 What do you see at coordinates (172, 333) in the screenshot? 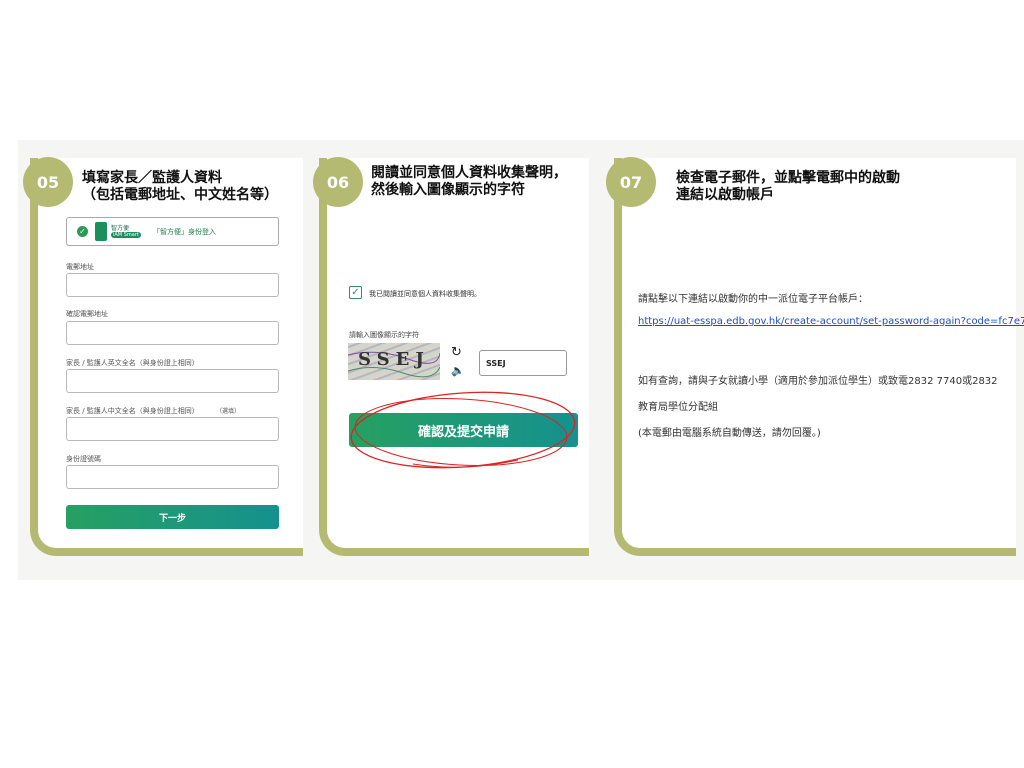
I see `confirm-email-field` at bounding box center [172, 333].